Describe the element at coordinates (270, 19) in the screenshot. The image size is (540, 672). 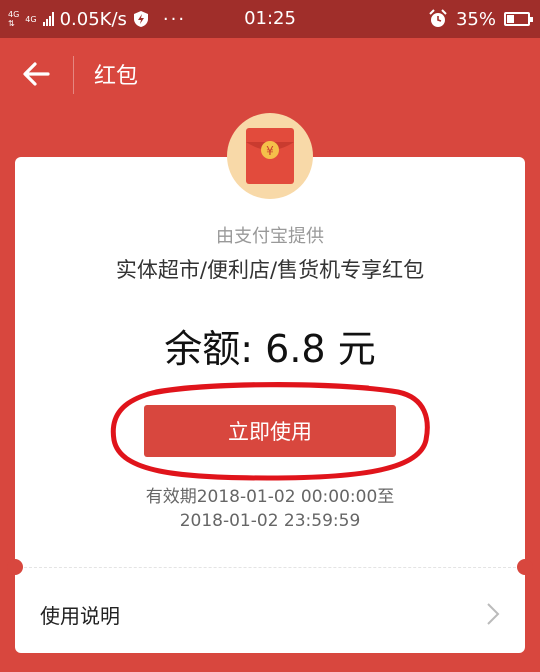
I see `status-bar: 4G ⇅ 4G 0.05K/s ··· 01:25 35%` at that location.